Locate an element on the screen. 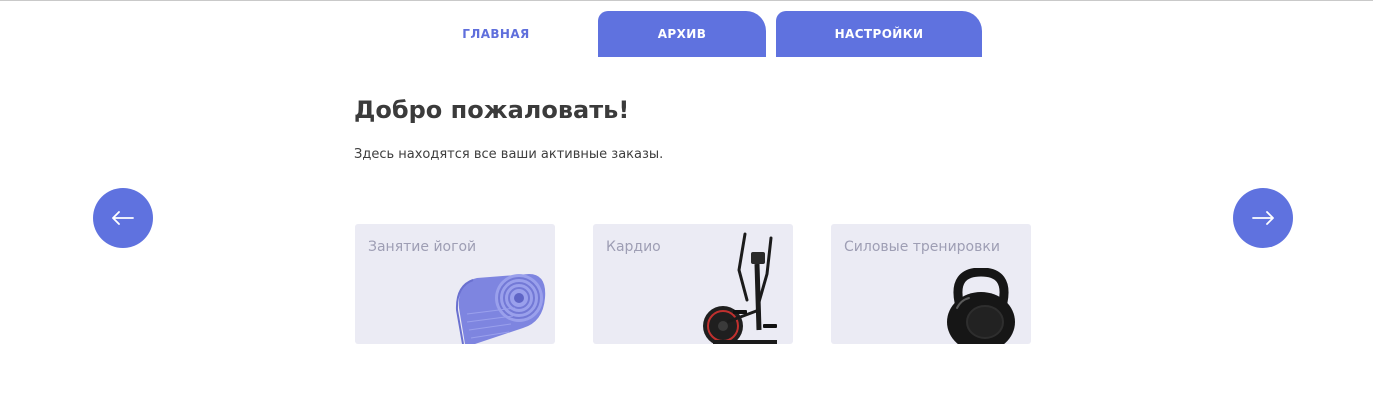 The height and width of the screenshot is (412, 1373). card-cardio: Кардио is located at coordinates (693, 284).